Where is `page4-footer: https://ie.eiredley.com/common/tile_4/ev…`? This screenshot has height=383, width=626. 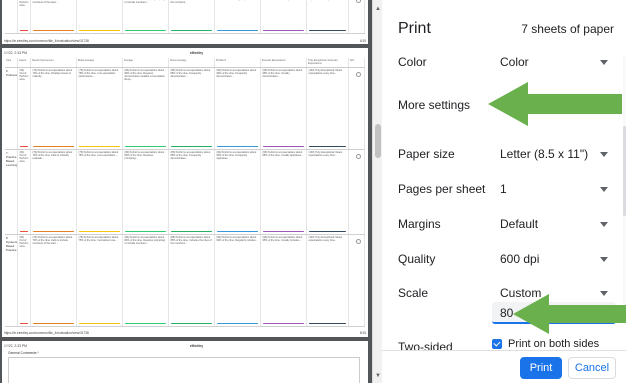 page4-footer: https://ie.eiredley.com/common/tile_4/ev… is located at coordinates (185, 41).